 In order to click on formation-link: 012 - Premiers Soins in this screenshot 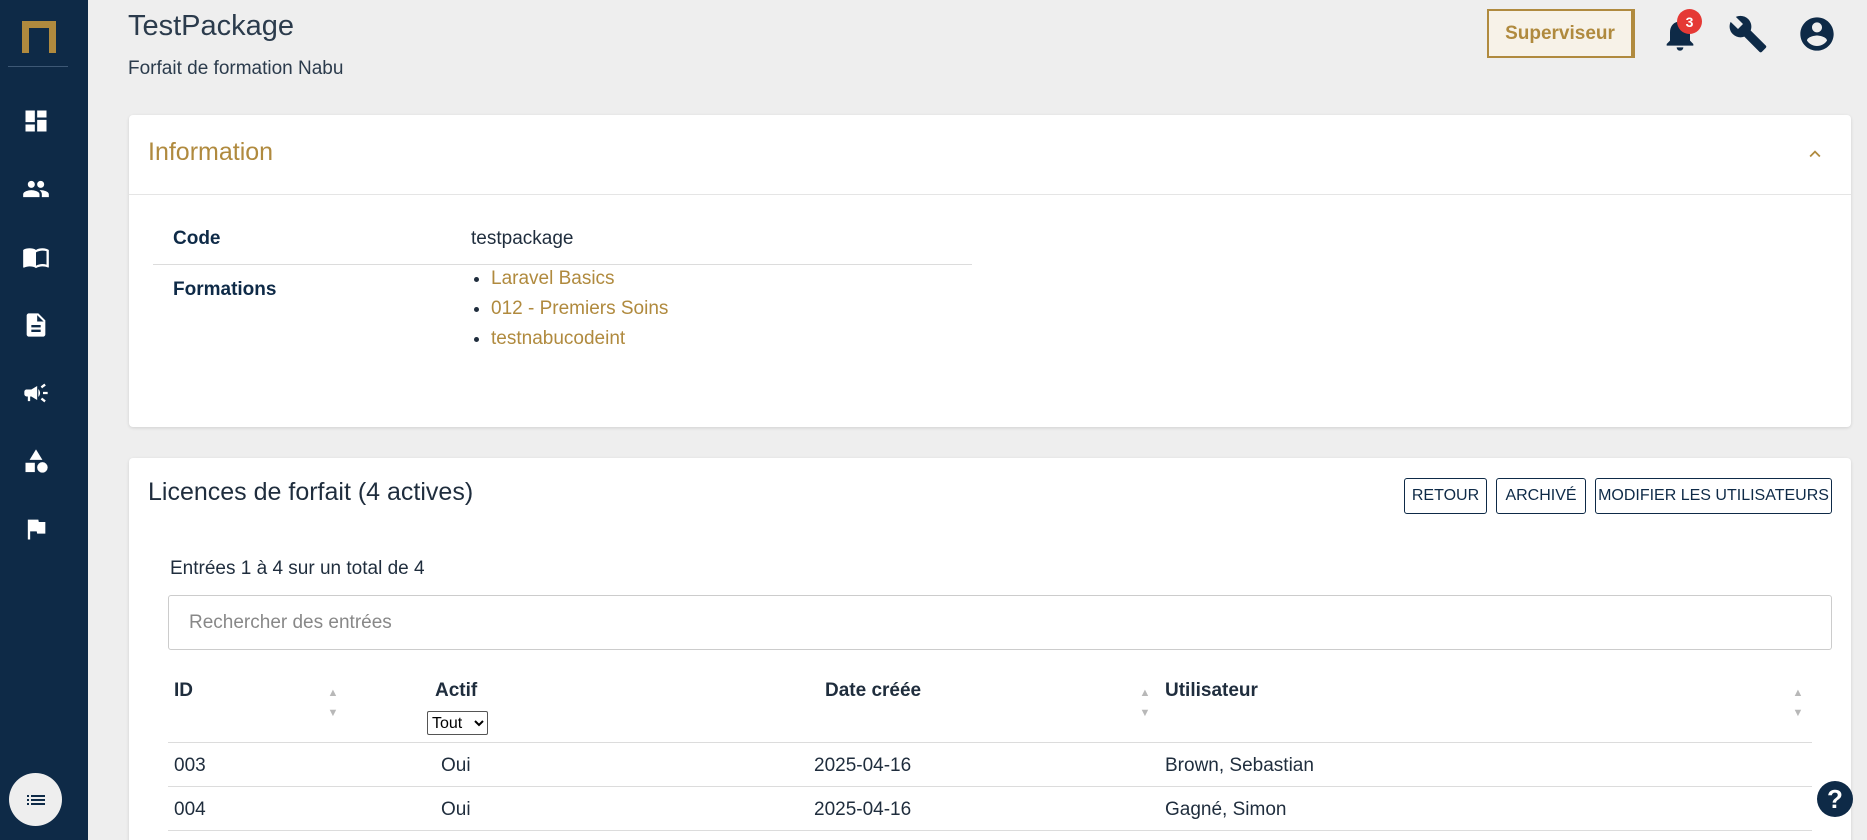, I will do `click(579, 308)`.